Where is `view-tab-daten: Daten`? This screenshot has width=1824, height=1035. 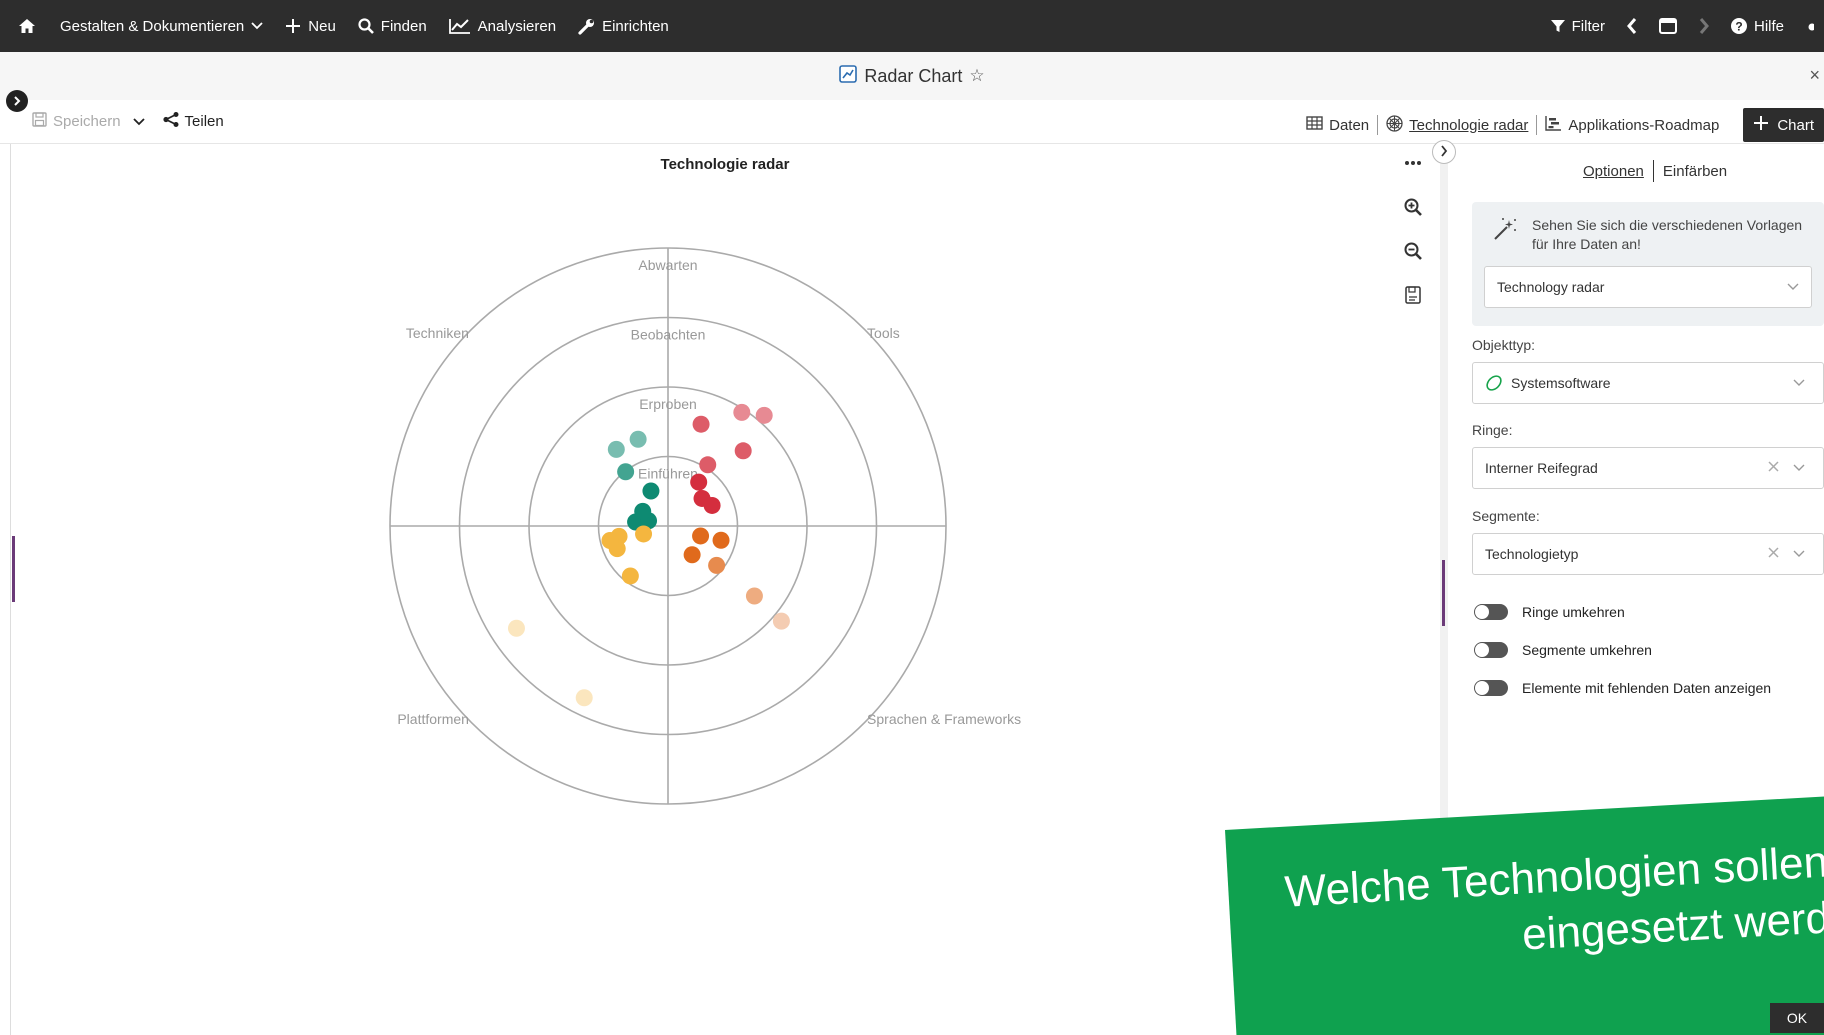 view-tab-daten: Daten is located at coordinates (1337, 125).